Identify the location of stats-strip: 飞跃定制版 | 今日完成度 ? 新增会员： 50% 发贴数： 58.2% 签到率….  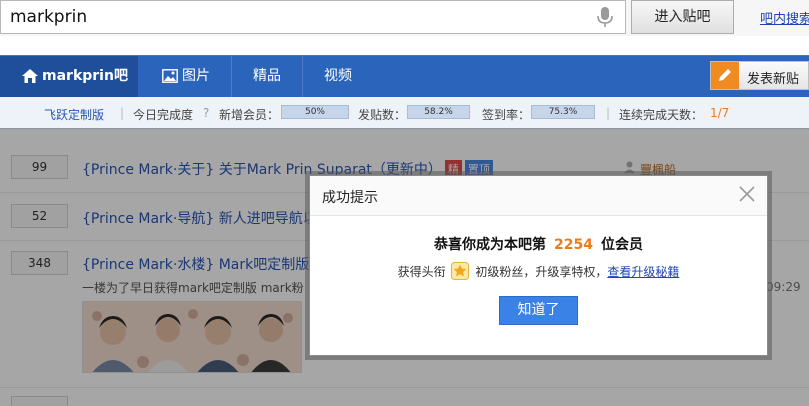
(404, 113).